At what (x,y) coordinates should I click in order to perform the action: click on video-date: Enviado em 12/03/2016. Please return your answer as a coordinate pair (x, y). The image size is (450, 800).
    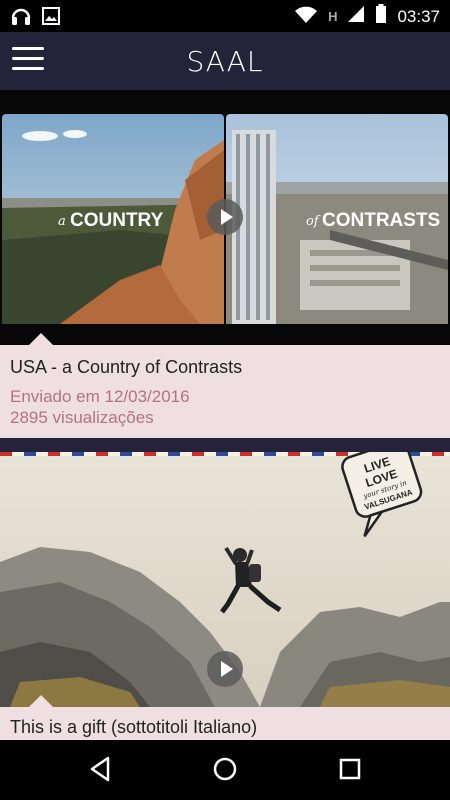
    Looking at the image, I should click on (100, 396).